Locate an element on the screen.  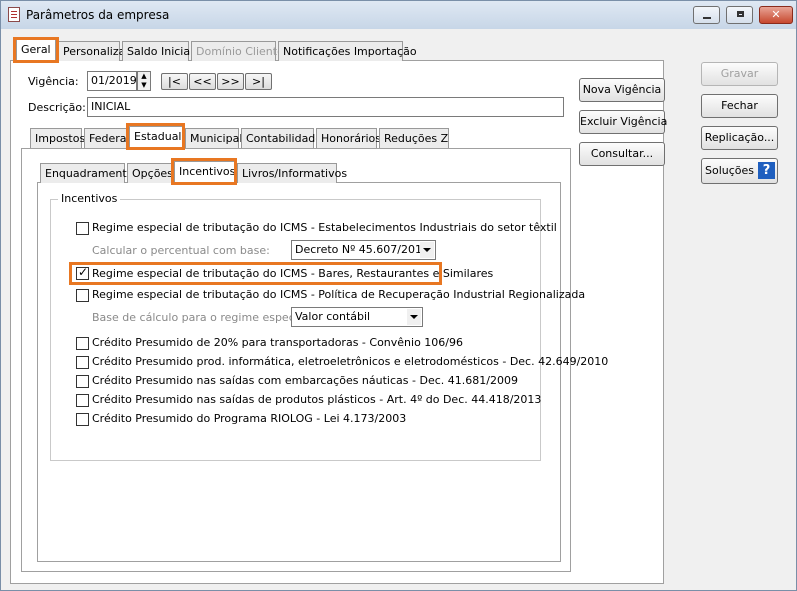
close-icon: ✕ is located at coordinates (776, 14).